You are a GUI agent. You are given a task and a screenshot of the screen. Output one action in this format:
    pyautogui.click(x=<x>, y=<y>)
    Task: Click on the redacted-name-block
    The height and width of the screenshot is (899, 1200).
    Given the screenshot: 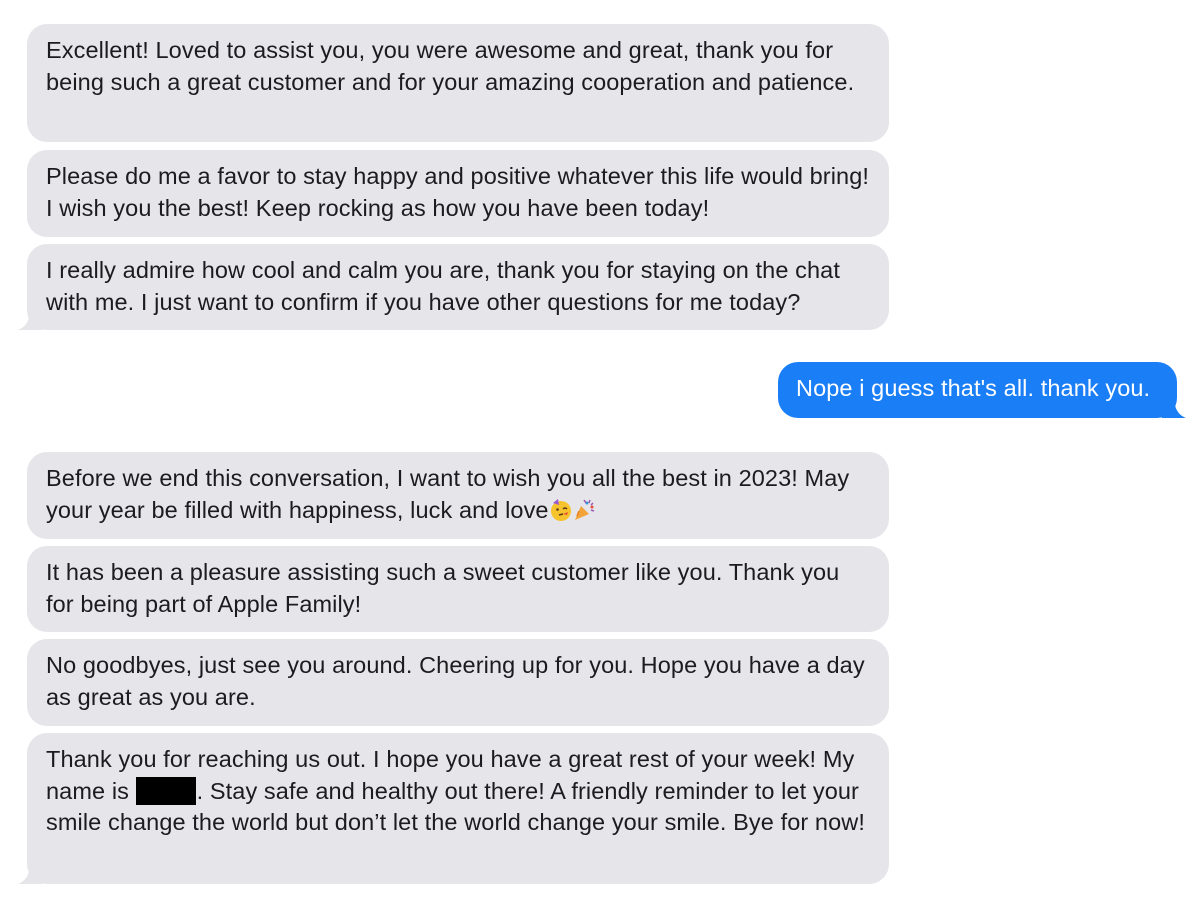 What is the action you would take?
    pyautogui.click(x=165, y=790)
    